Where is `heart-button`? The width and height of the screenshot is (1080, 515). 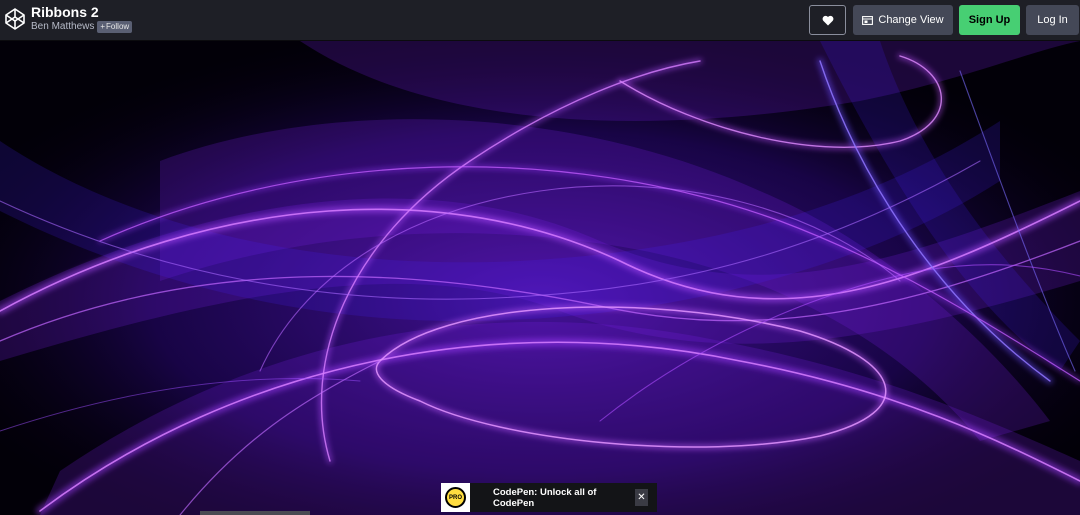 heart-button is located at coordinates (827, 20).